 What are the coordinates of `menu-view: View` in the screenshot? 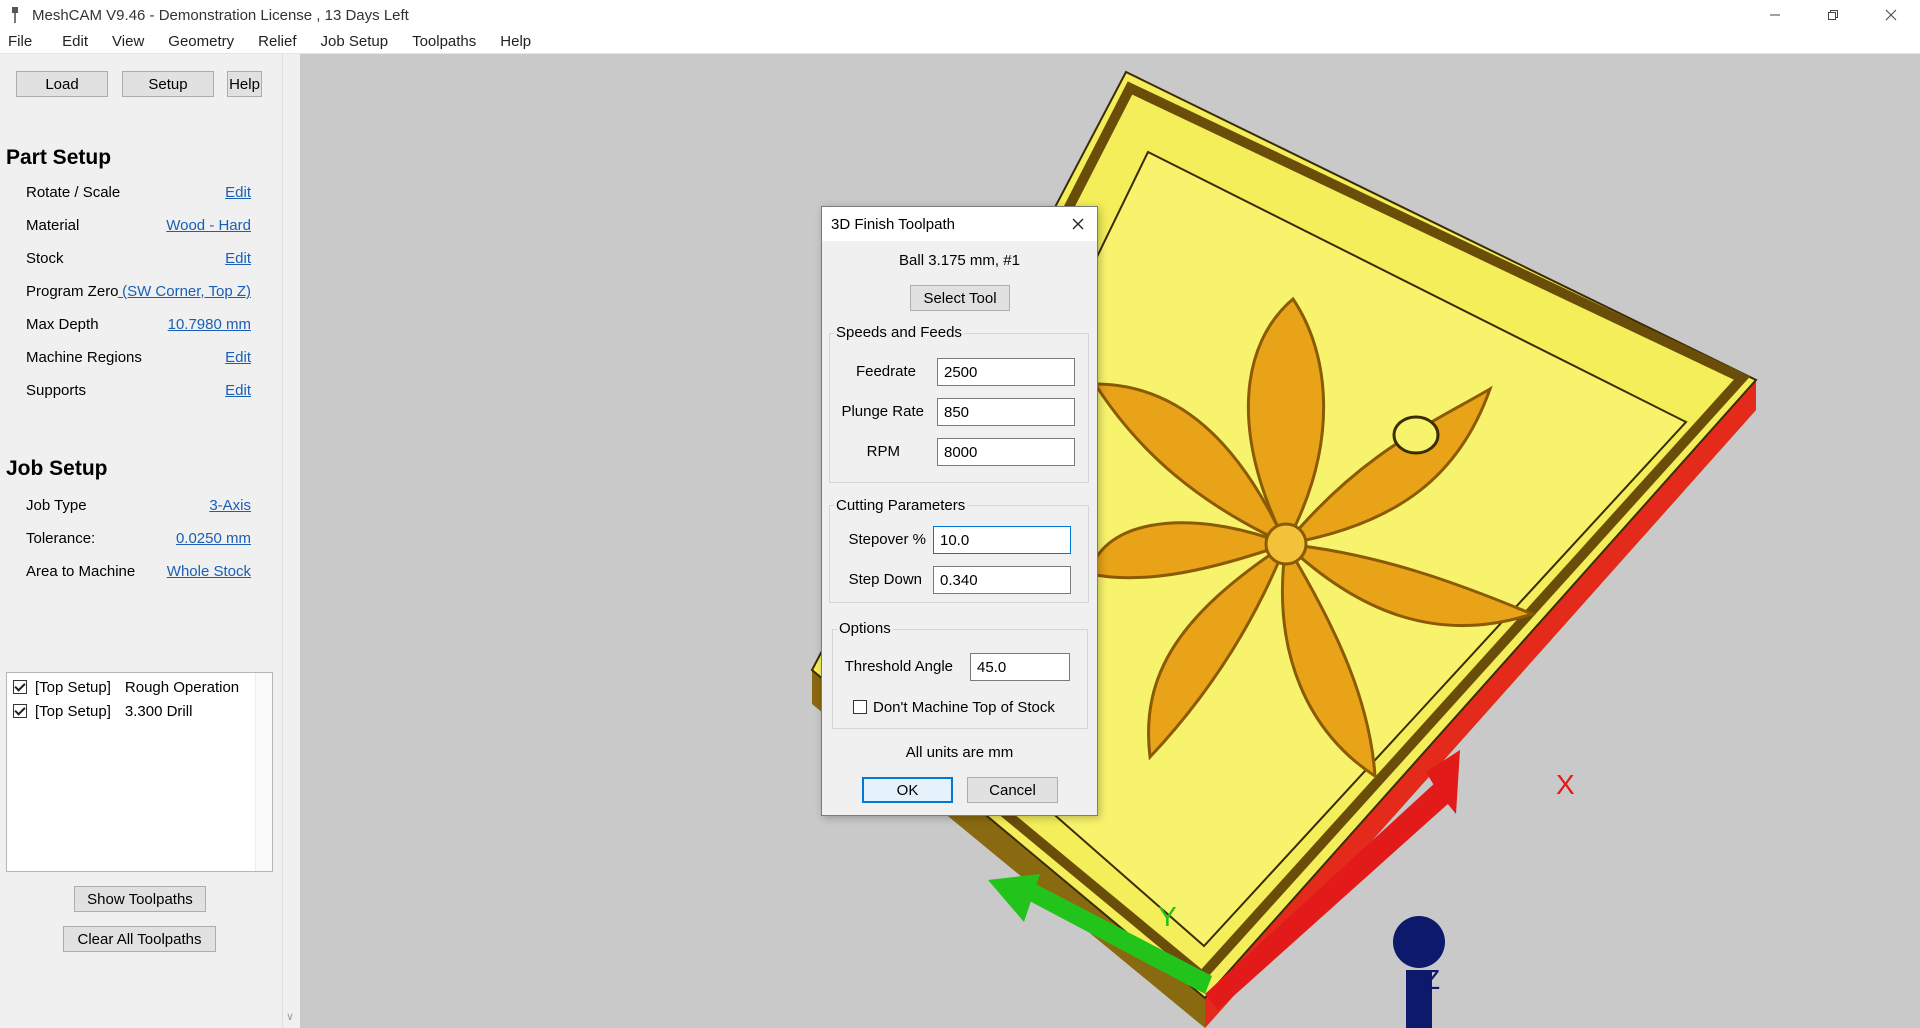 It's located at (128, 41).